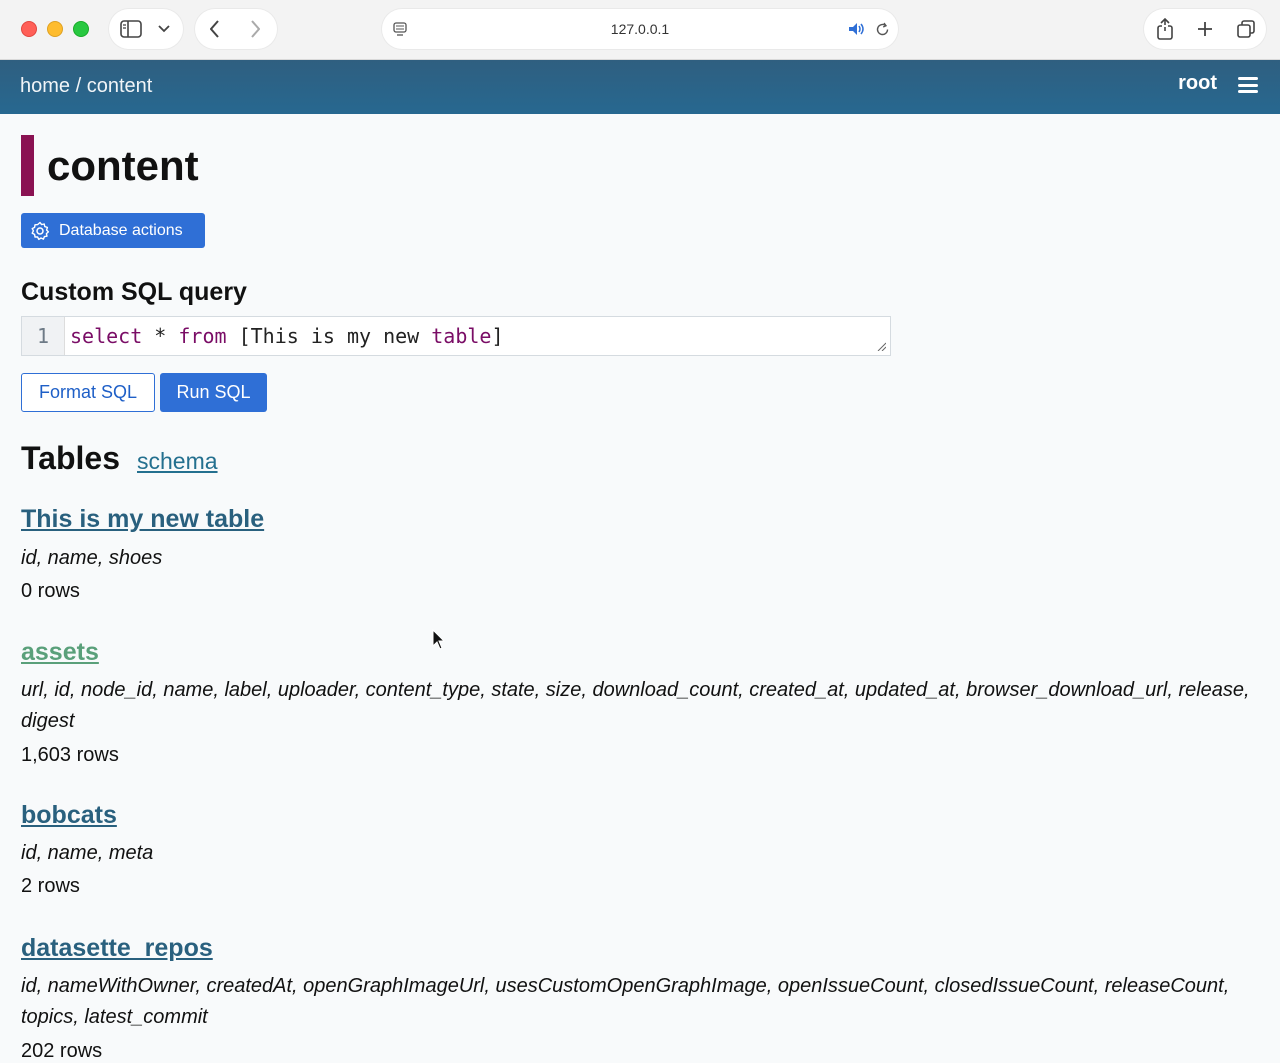 Image resolution: width=1280 pixels, height=1063 pixels. I want to click on sql-keyword-table: table, so click(461, 336).